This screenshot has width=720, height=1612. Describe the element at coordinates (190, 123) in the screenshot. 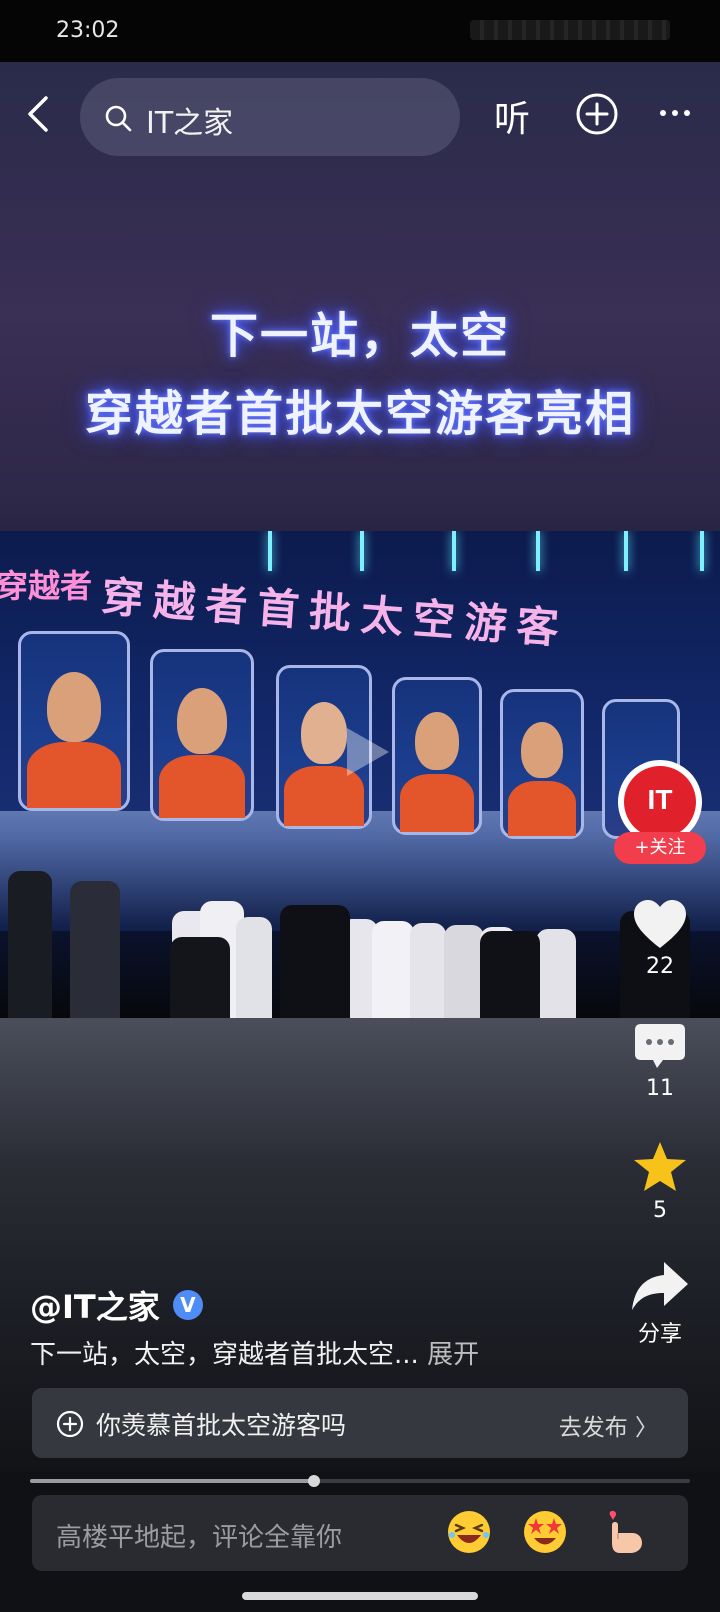

I see `search-text: IT之家` at that location.